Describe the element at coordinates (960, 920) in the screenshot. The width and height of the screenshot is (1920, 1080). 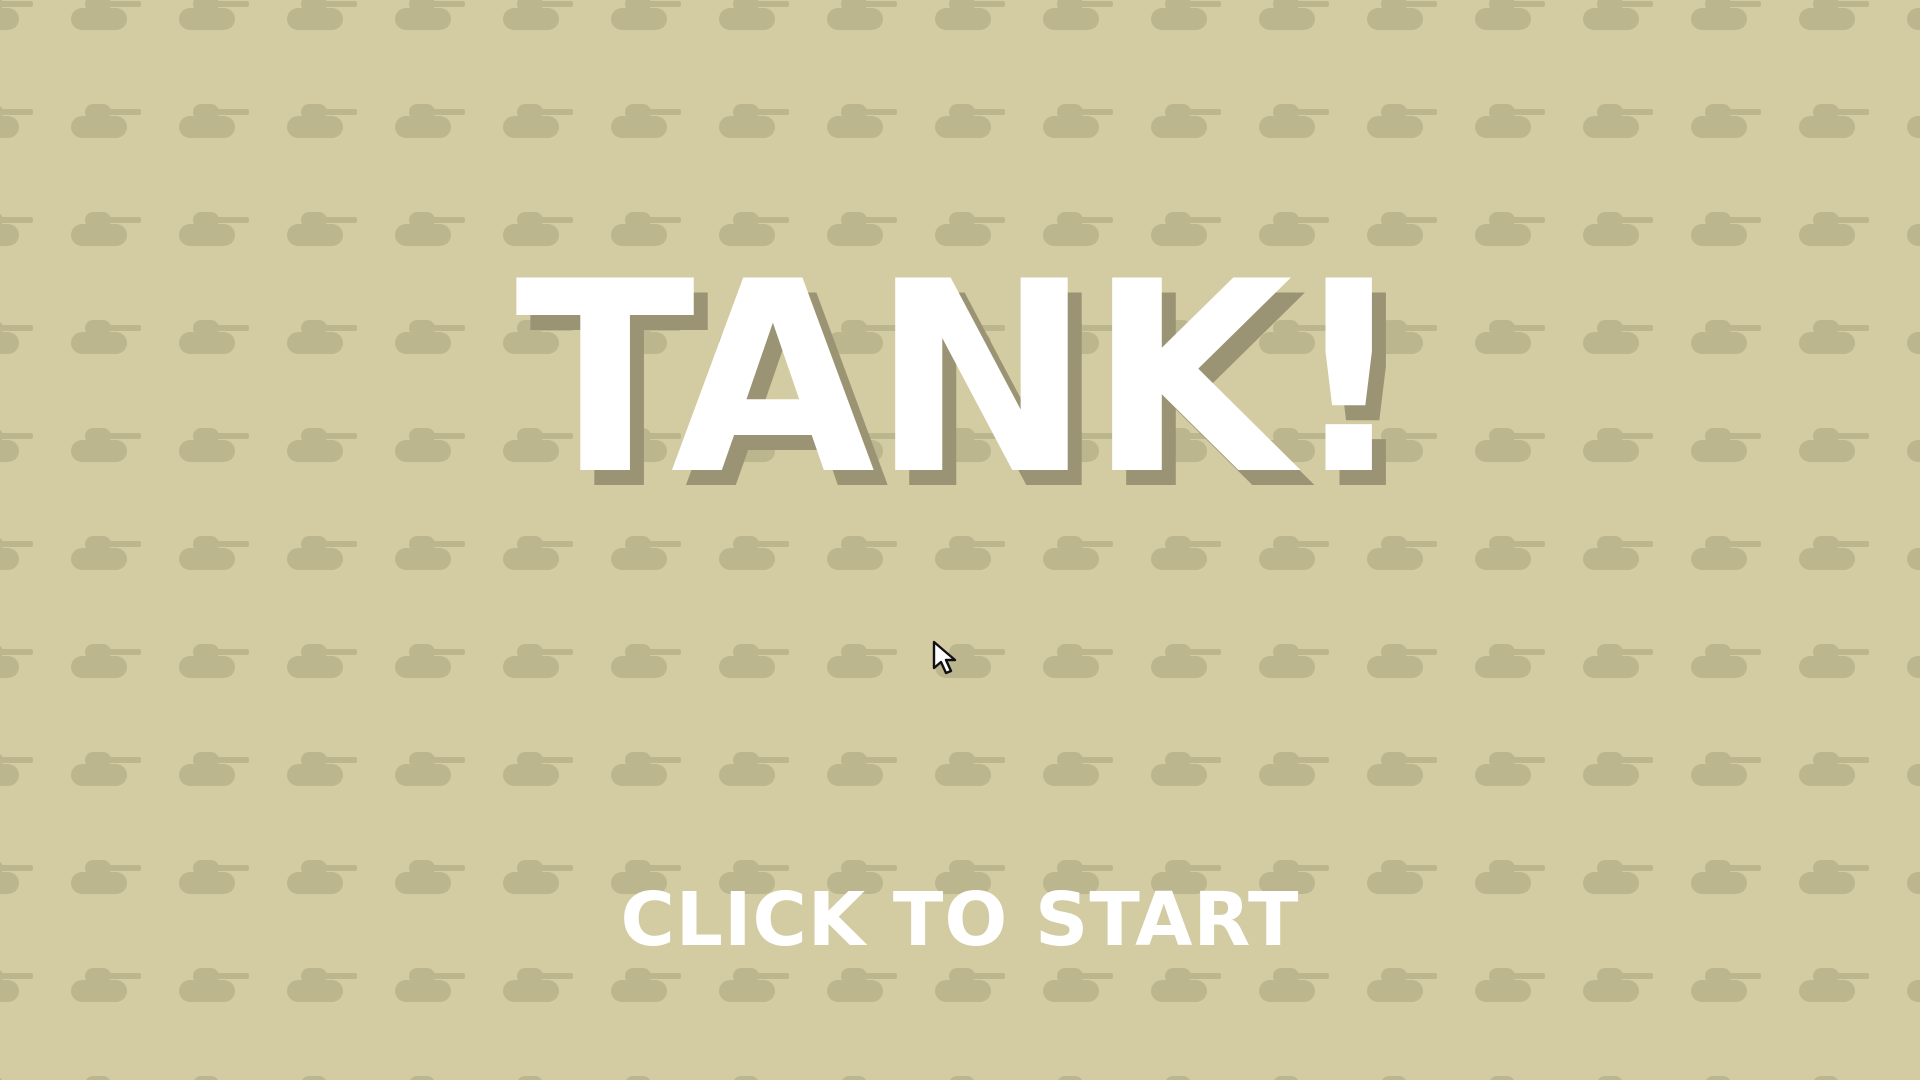
I see `click-to-start-button: CLICK TO START` at that location.